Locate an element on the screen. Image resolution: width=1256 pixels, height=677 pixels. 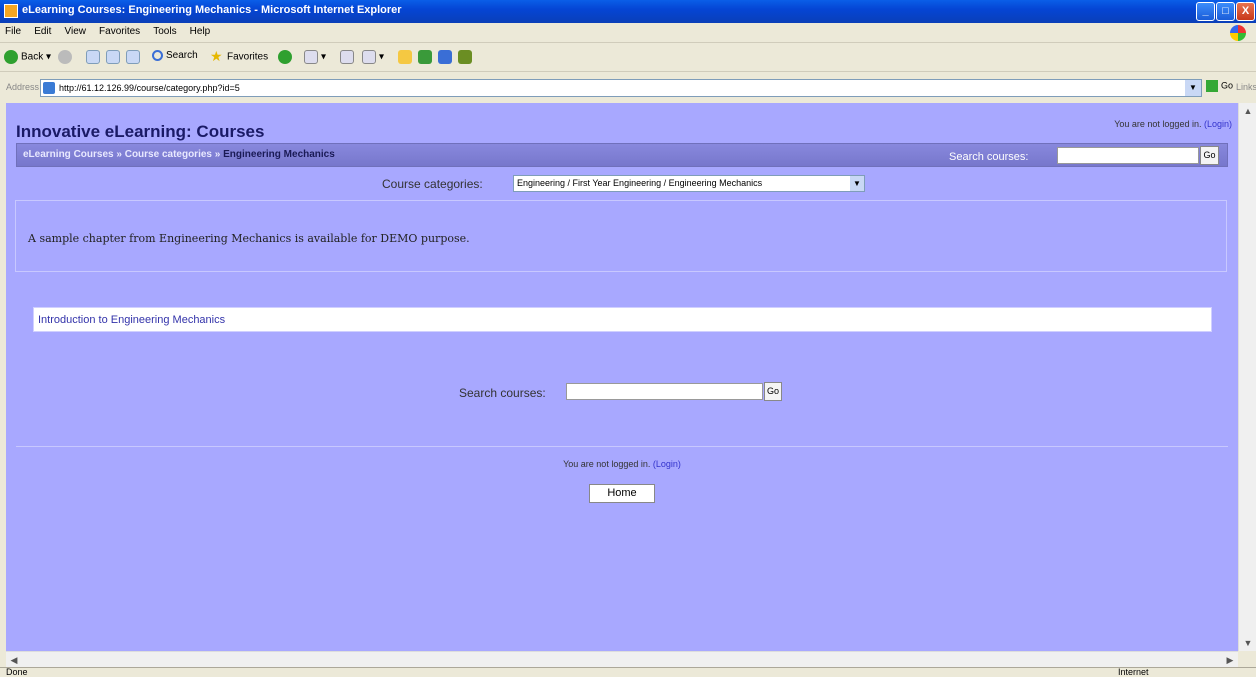
minimize-button: _ is located at coordinates (1205, 11).